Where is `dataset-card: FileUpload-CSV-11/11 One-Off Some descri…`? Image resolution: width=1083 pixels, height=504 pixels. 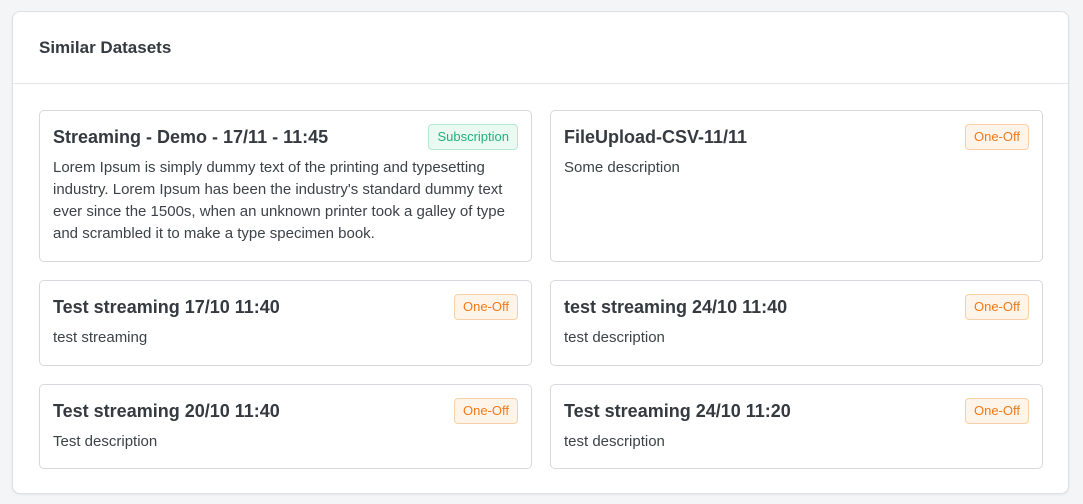 dataset-card: FileUpload-CSV-11/11 One-Off Some descri… is located at coordinates (796, 186).